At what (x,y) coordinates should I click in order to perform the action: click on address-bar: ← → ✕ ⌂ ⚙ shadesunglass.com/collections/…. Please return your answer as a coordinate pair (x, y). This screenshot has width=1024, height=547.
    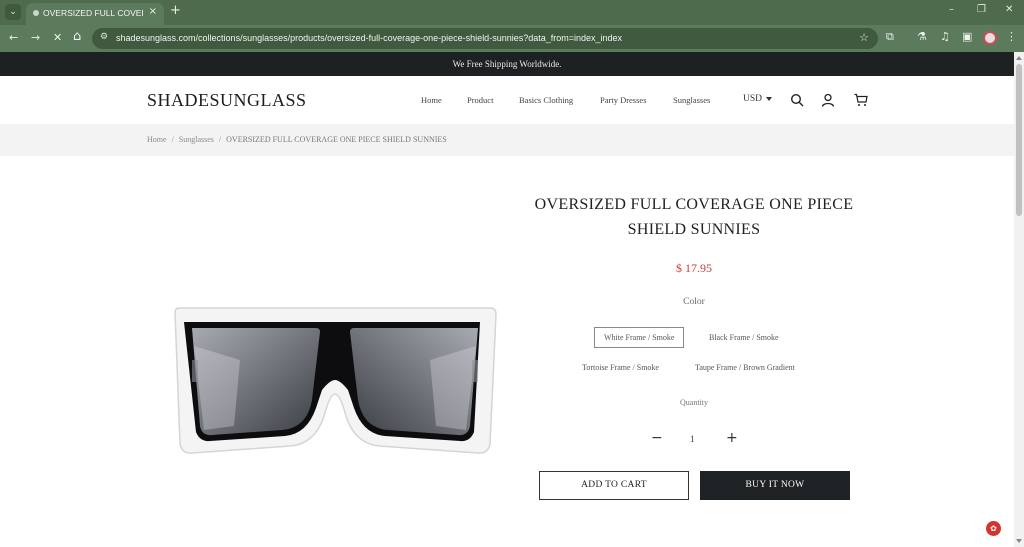
    Looking at the image, I should click on (512, 38).